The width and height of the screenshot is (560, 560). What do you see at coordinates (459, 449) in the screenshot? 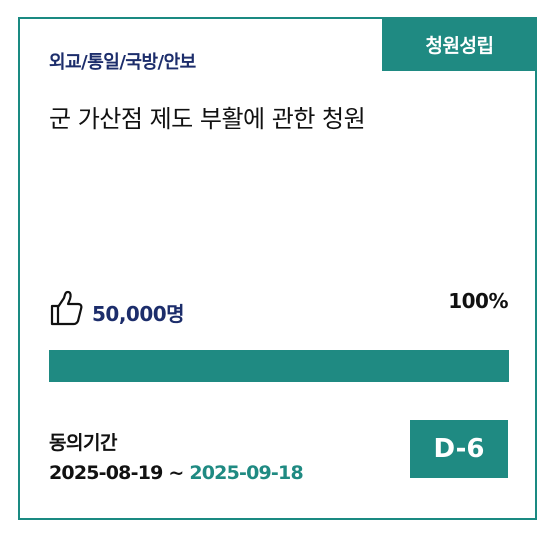
I see `d-day-badge: D-6` at bounding box center [459, 449].